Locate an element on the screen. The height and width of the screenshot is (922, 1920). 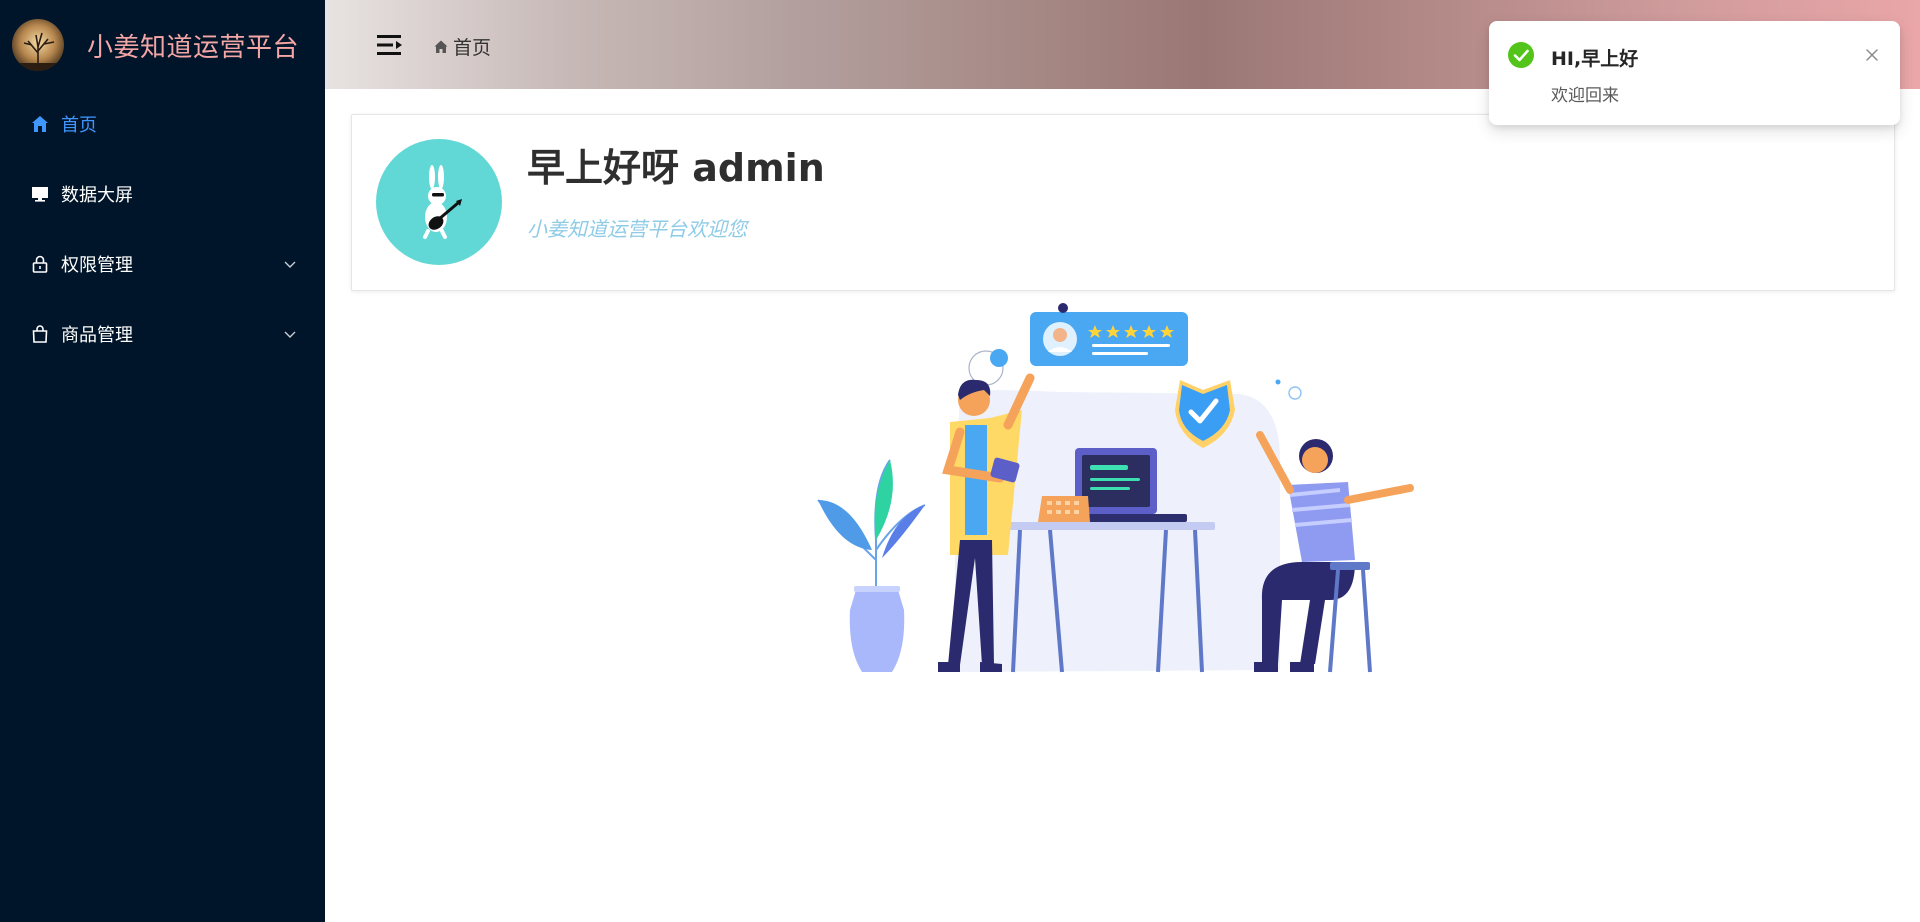
shopping-bag-icon is located at coordinates (40, 334).